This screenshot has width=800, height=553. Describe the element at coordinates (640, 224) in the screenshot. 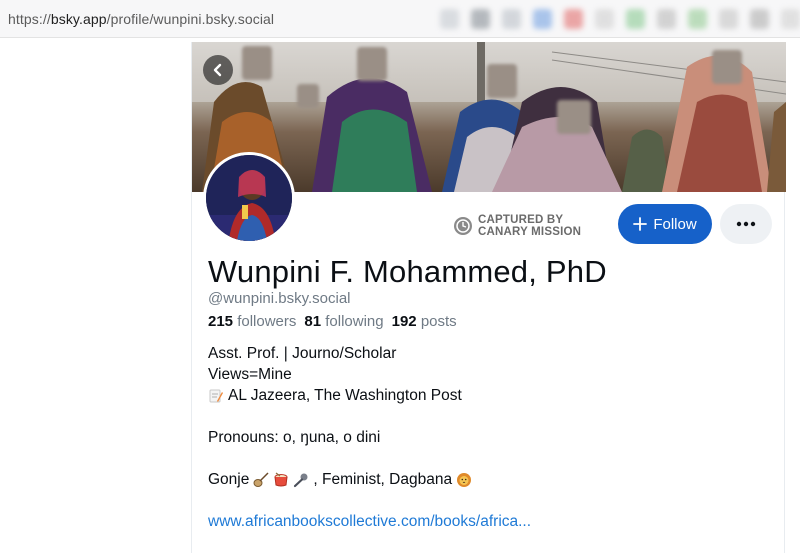

I see `plus-icon` at that location.